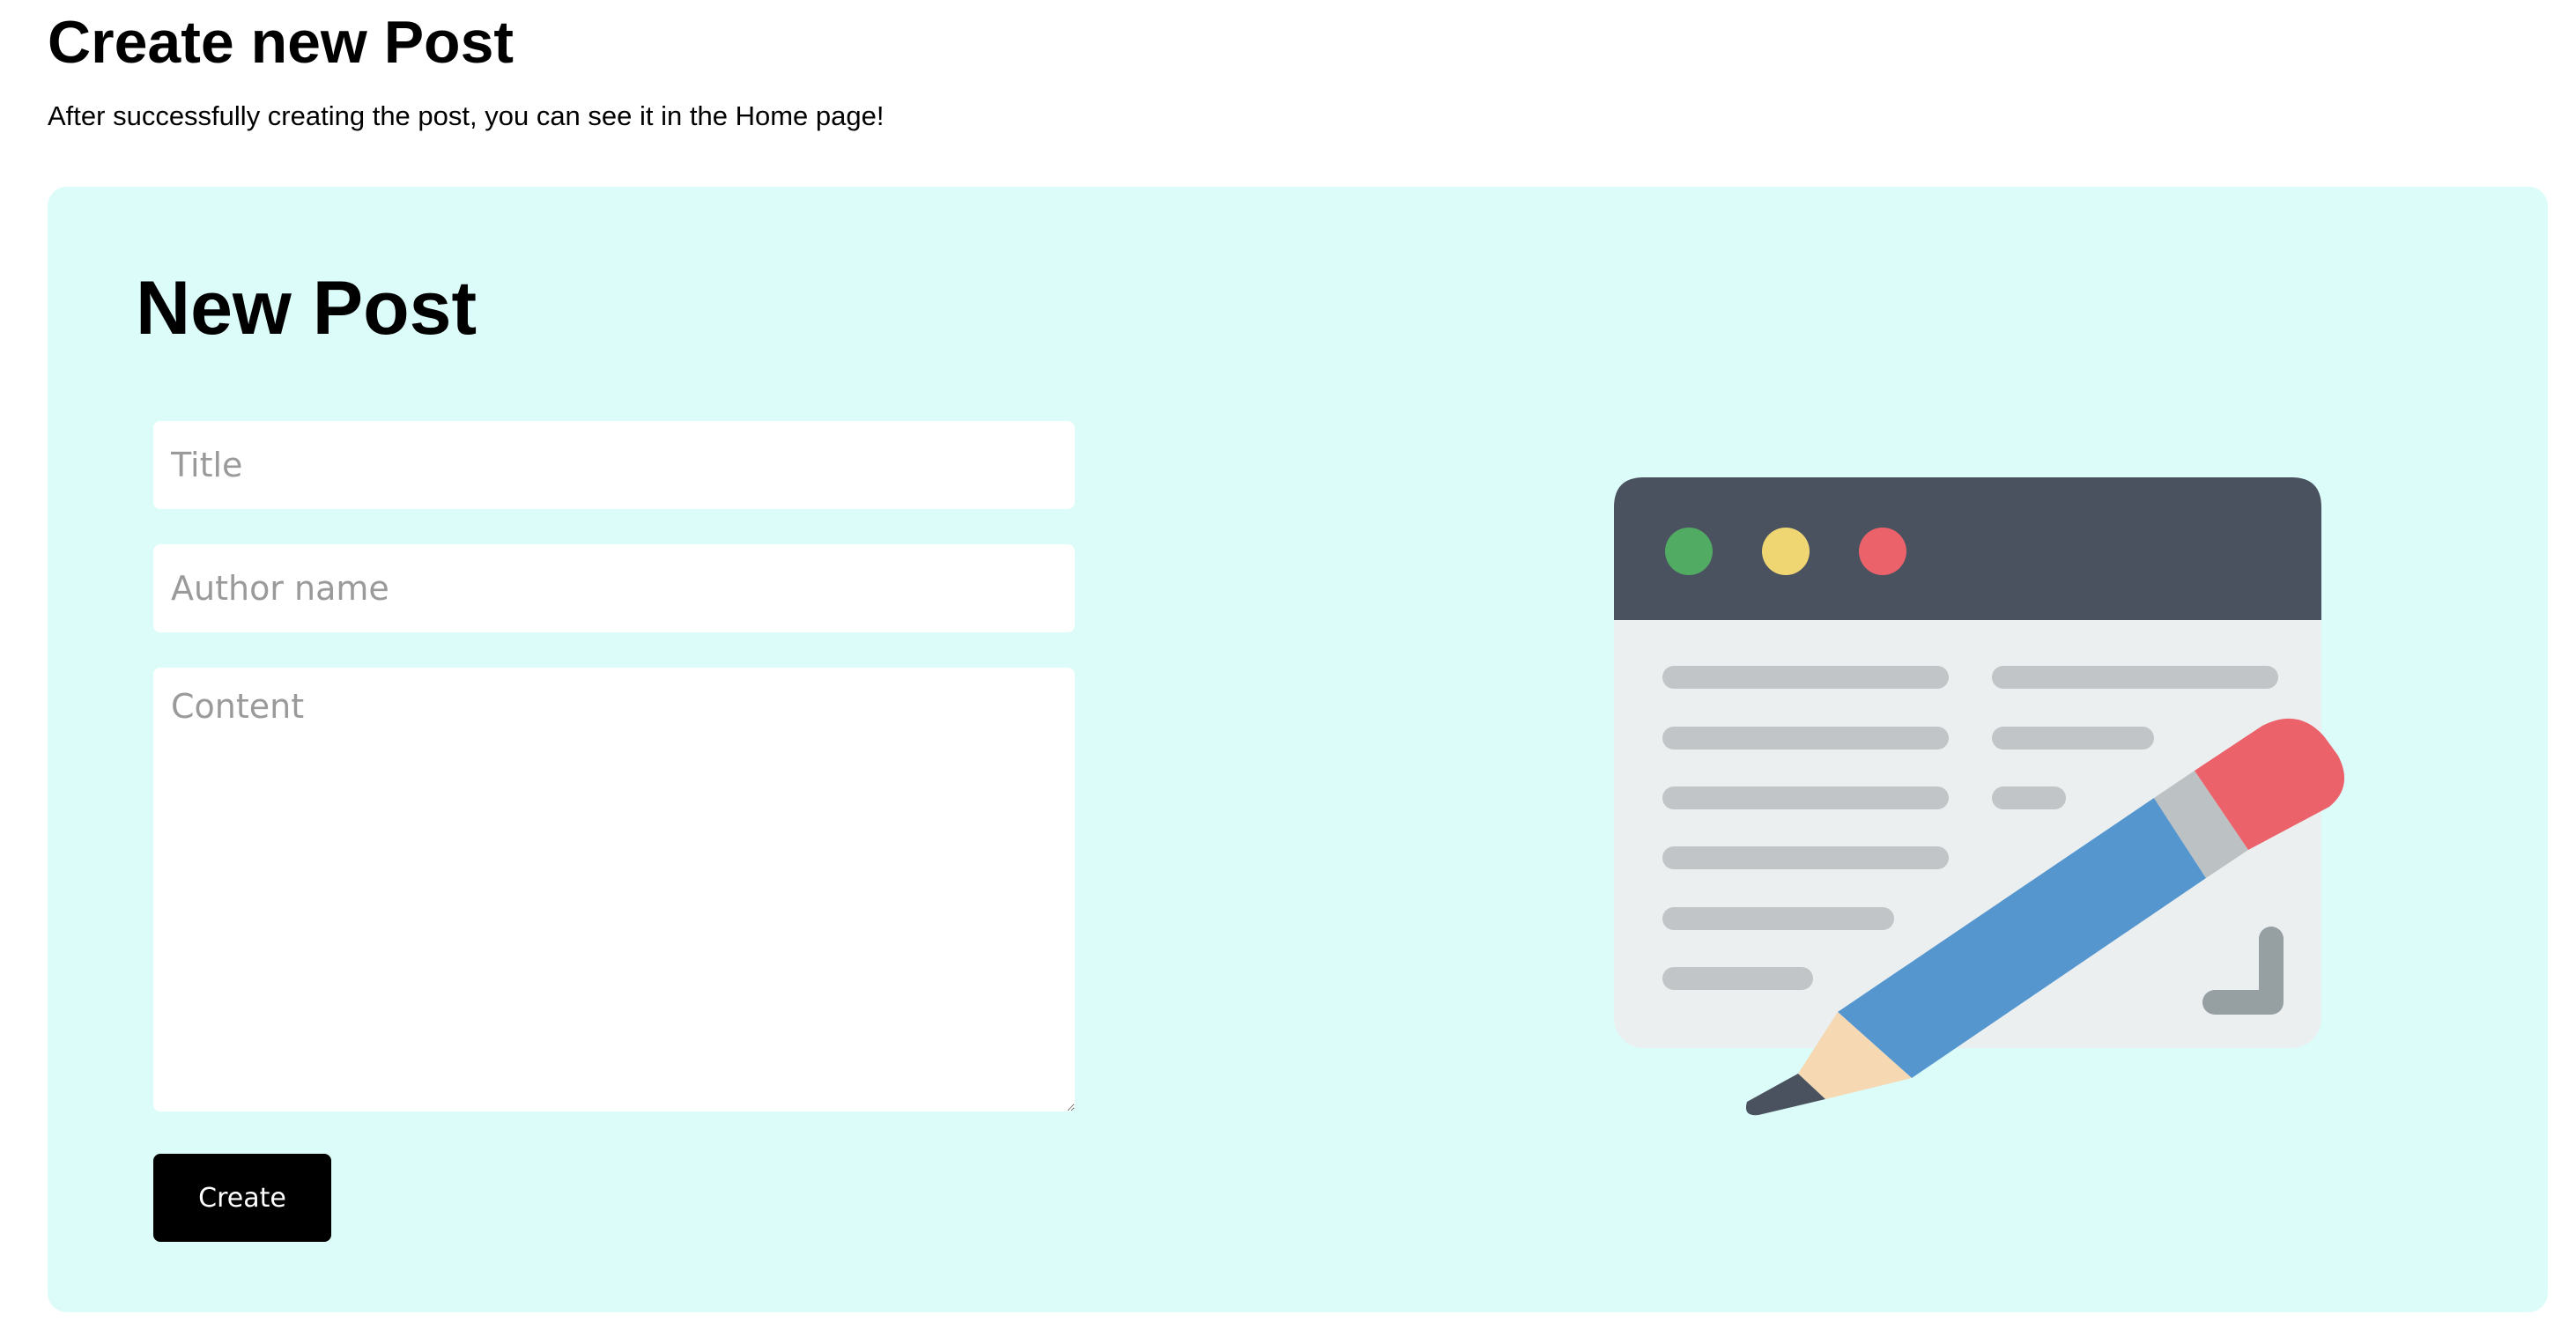 Image resolution: width=2576 pixels, height=1344 pixels. What do you see at coordinates (1968, 549) in the screenshot?
I see `window-header` at bounding box center [1968, 549].